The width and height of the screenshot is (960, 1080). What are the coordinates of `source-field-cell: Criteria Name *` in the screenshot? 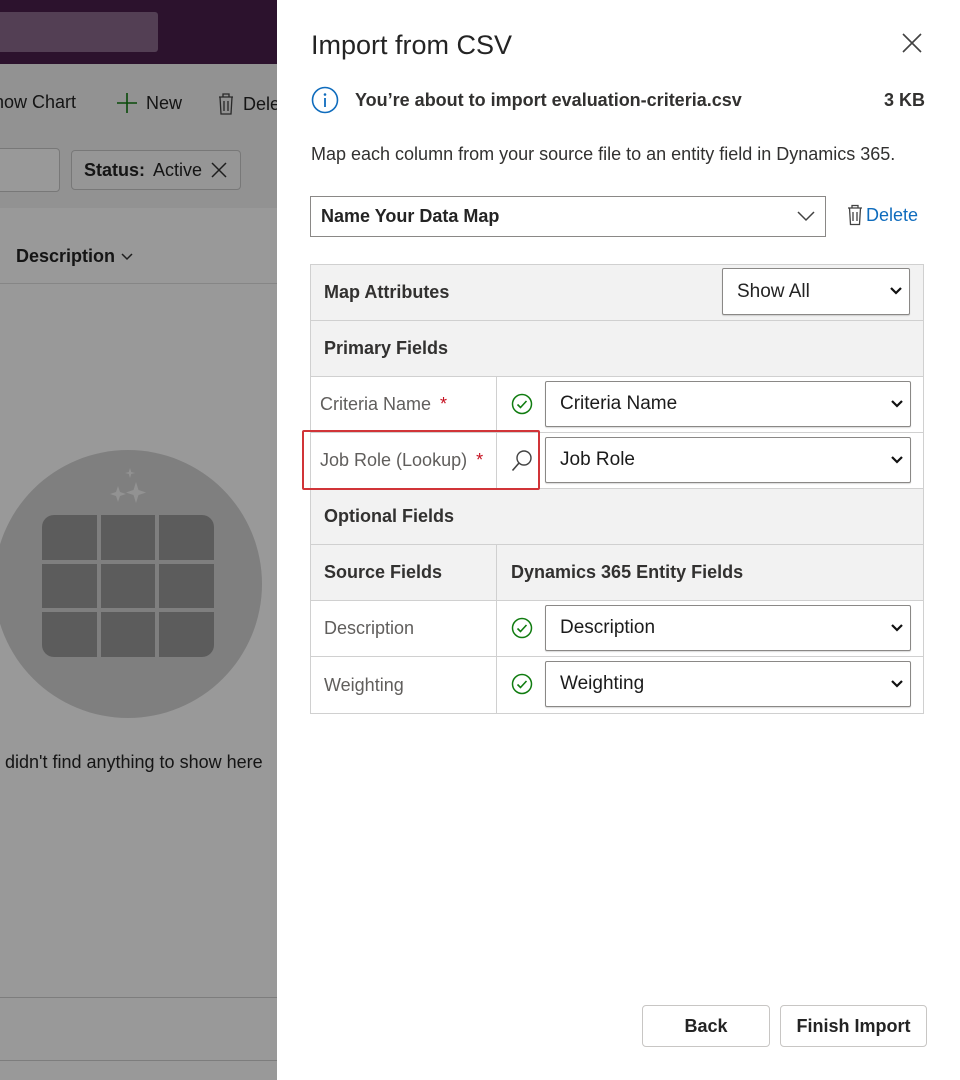 It's located at (404, 404).